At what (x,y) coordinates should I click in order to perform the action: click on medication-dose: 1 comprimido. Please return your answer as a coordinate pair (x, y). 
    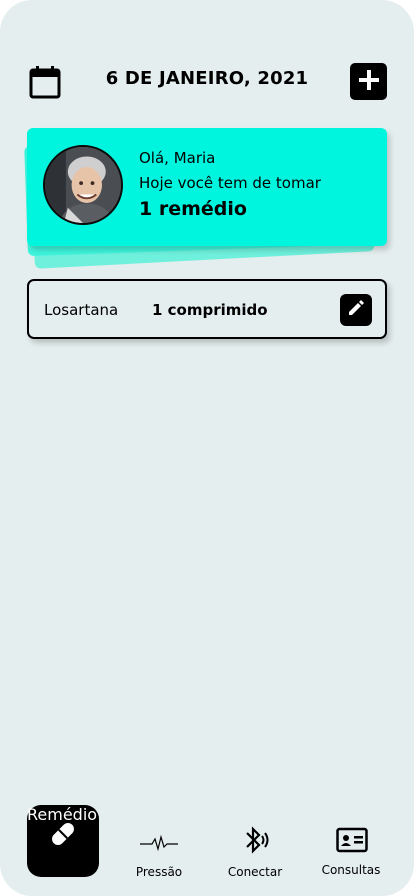
    Looking at the image, I should click on (210, 310).